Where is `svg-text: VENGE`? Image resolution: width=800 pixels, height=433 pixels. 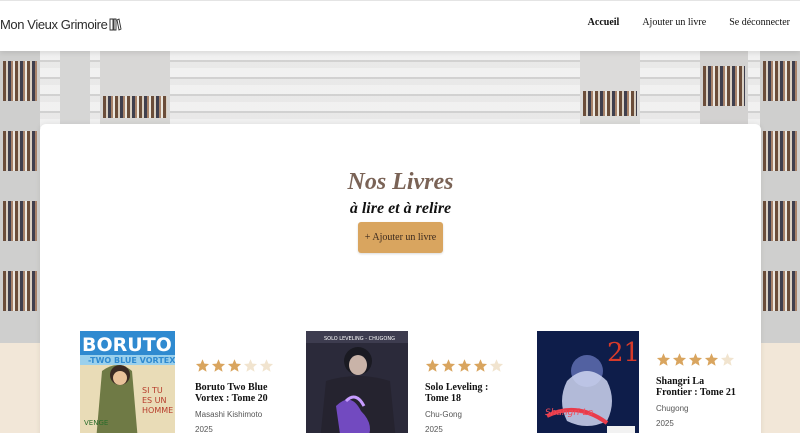
svg-text: VENGE is located at coordinates (96, 423).